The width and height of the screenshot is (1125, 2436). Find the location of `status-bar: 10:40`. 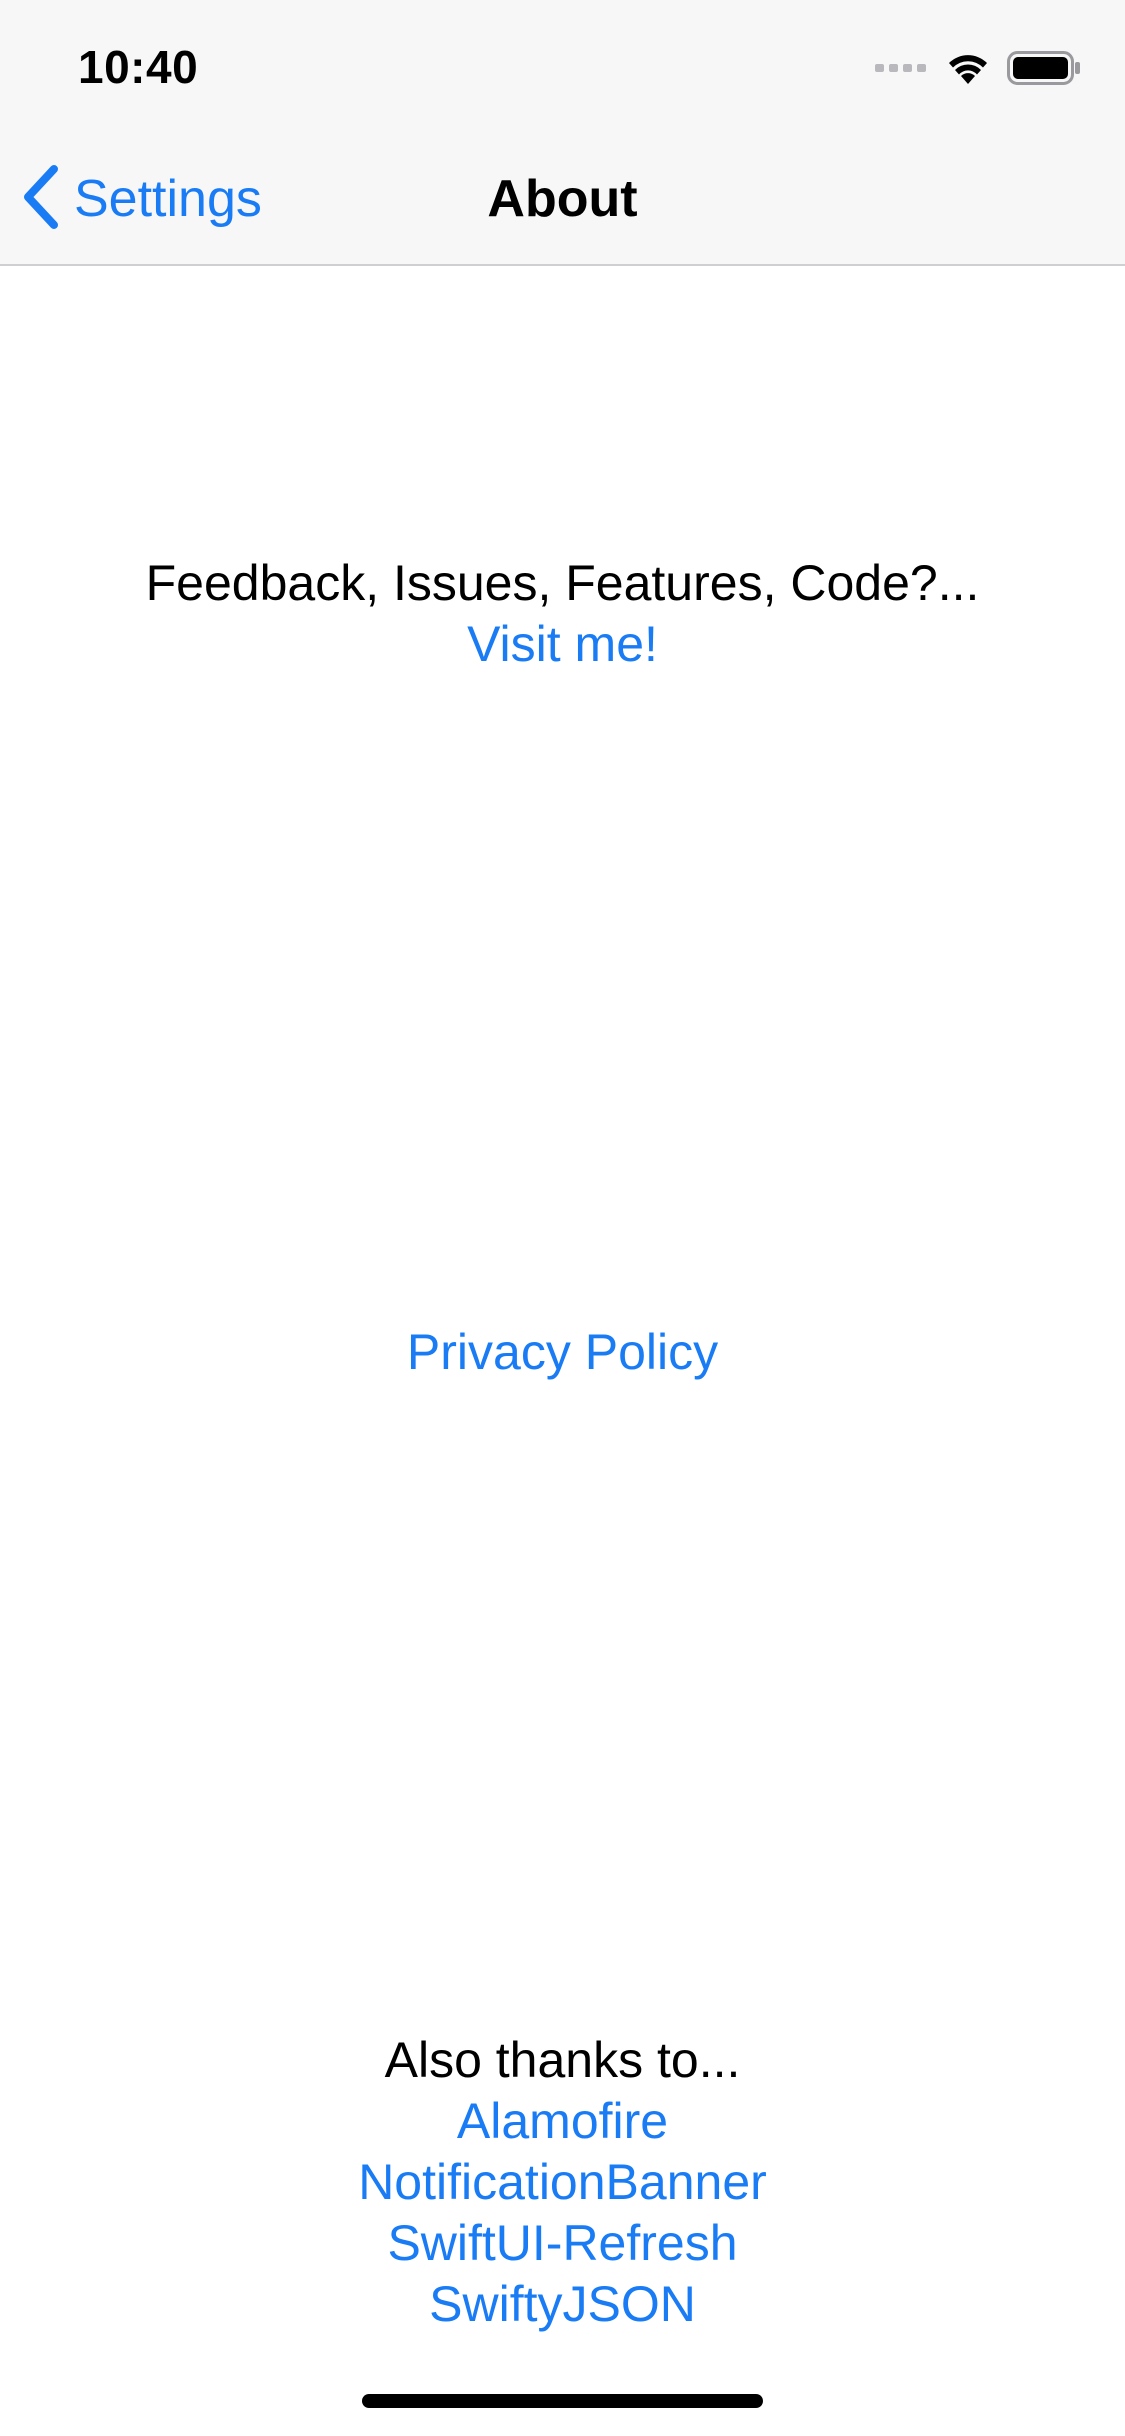

status-bar: 10:40 is located at coordinates (562, 66).